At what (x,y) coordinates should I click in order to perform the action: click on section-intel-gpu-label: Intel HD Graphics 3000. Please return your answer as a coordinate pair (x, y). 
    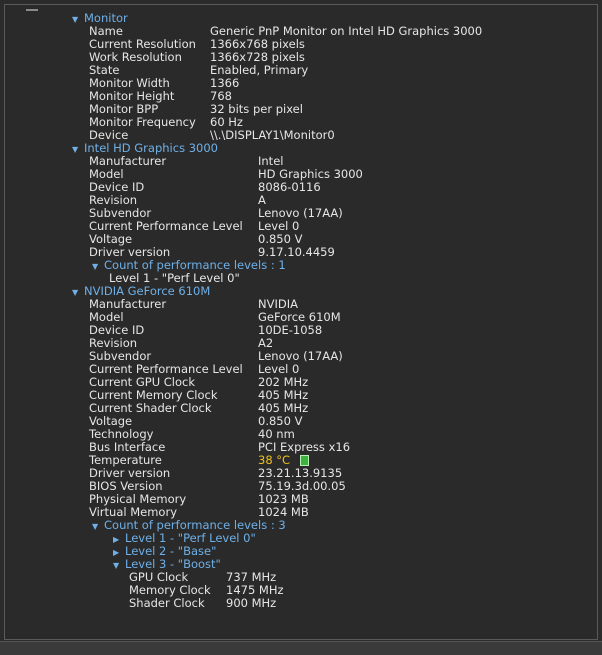
    Looking at the image, I should click on (151, 148).